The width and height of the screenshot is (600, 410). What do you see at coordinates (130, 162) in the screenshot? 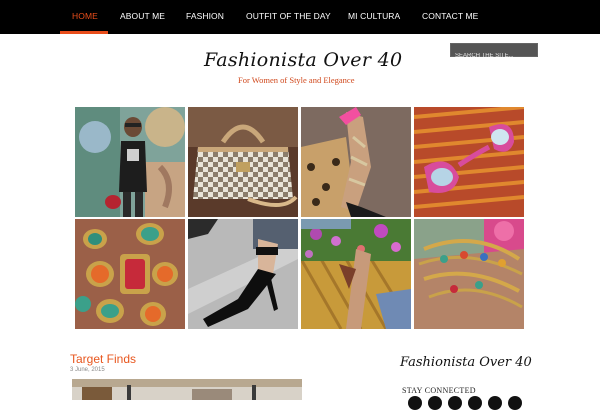
I see `photo-tile-woman-outfit` at bounding box center [130, 162].